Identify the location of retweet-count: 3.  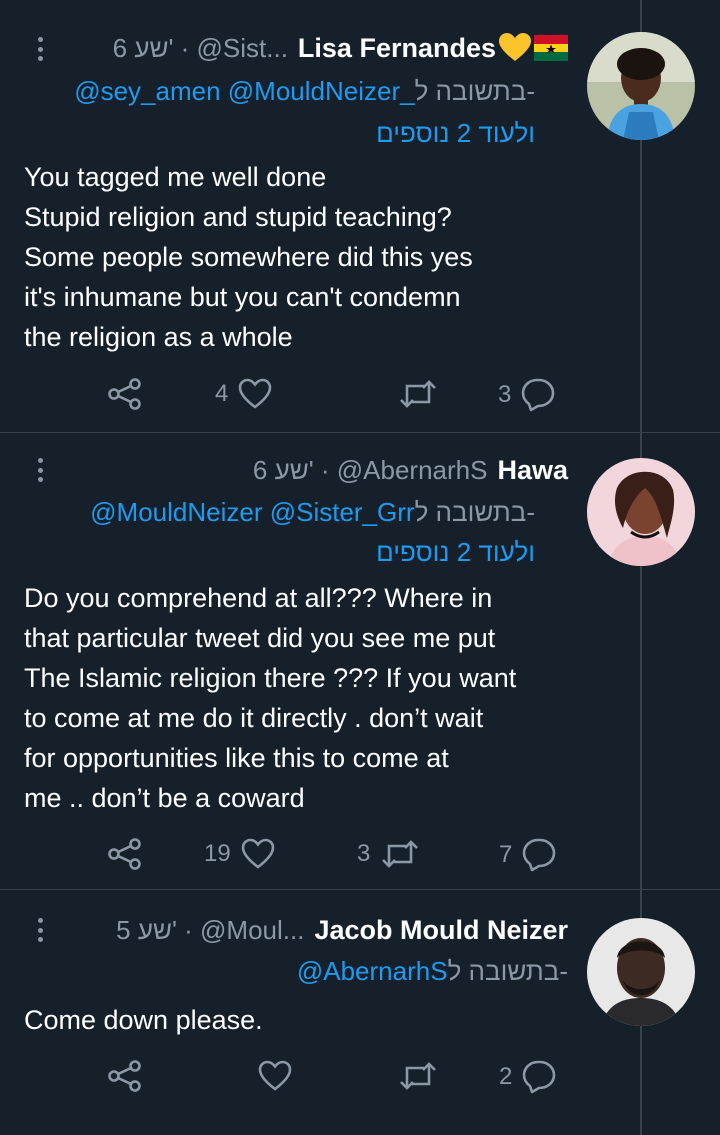
(364, 853).